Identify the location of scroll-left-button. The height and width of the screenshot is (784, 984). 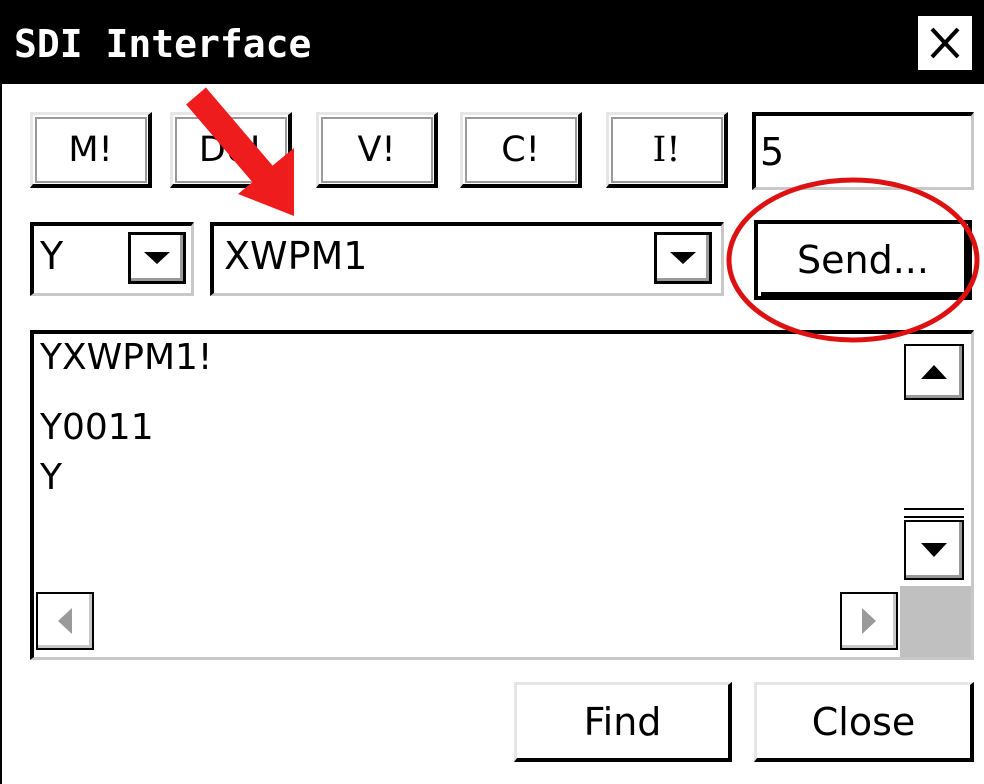
(65, 621).